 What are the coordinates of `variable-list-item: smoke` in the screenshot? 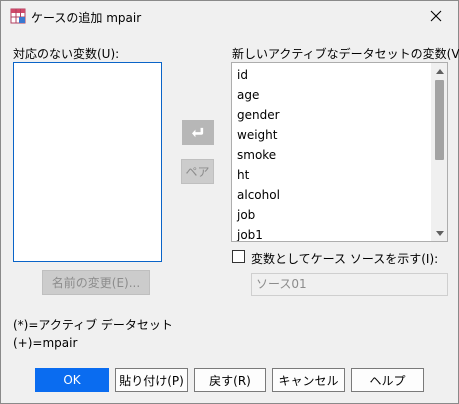 It's located at (256, 155).